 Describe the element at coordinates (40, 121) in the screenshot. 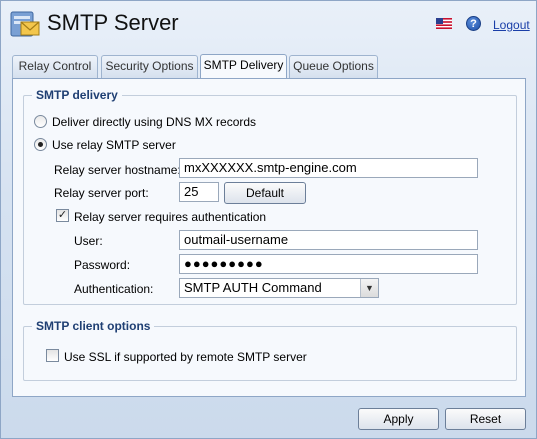

I see `deliver-directly-radio` at that location.